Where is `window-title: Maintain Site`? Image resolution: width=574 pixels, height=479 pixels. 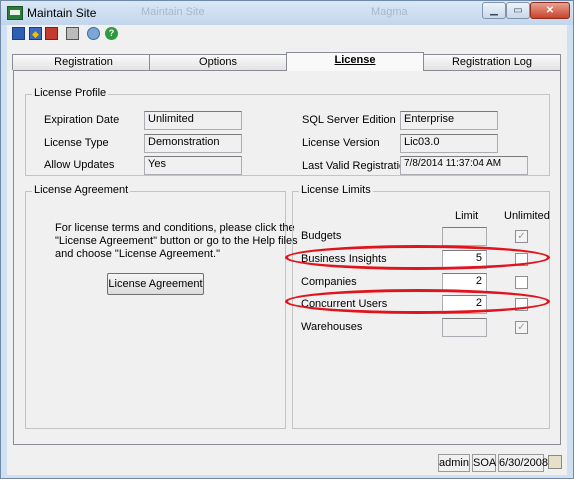 window-title: Maintain Site is located at coordinates (62, 13).